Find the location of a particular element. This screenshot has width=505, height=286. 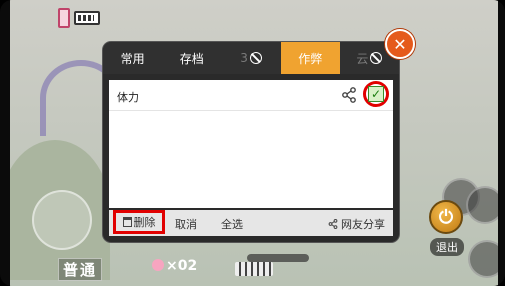

tab-label: 云 is located at coordinates (362, 58).